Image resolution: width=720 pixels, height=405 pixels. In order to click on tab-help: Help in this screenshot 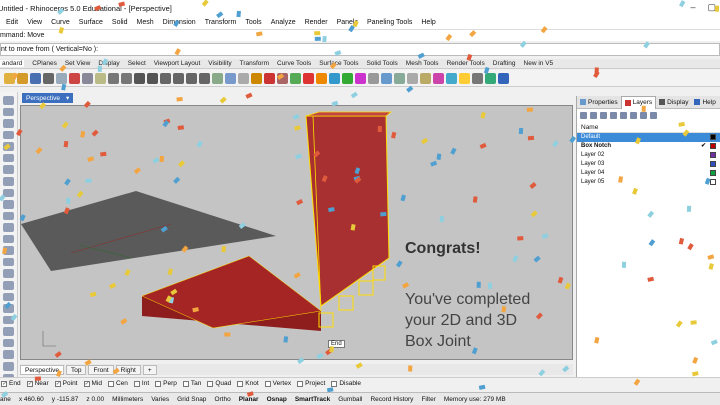, I will do `click(704, 102)`.